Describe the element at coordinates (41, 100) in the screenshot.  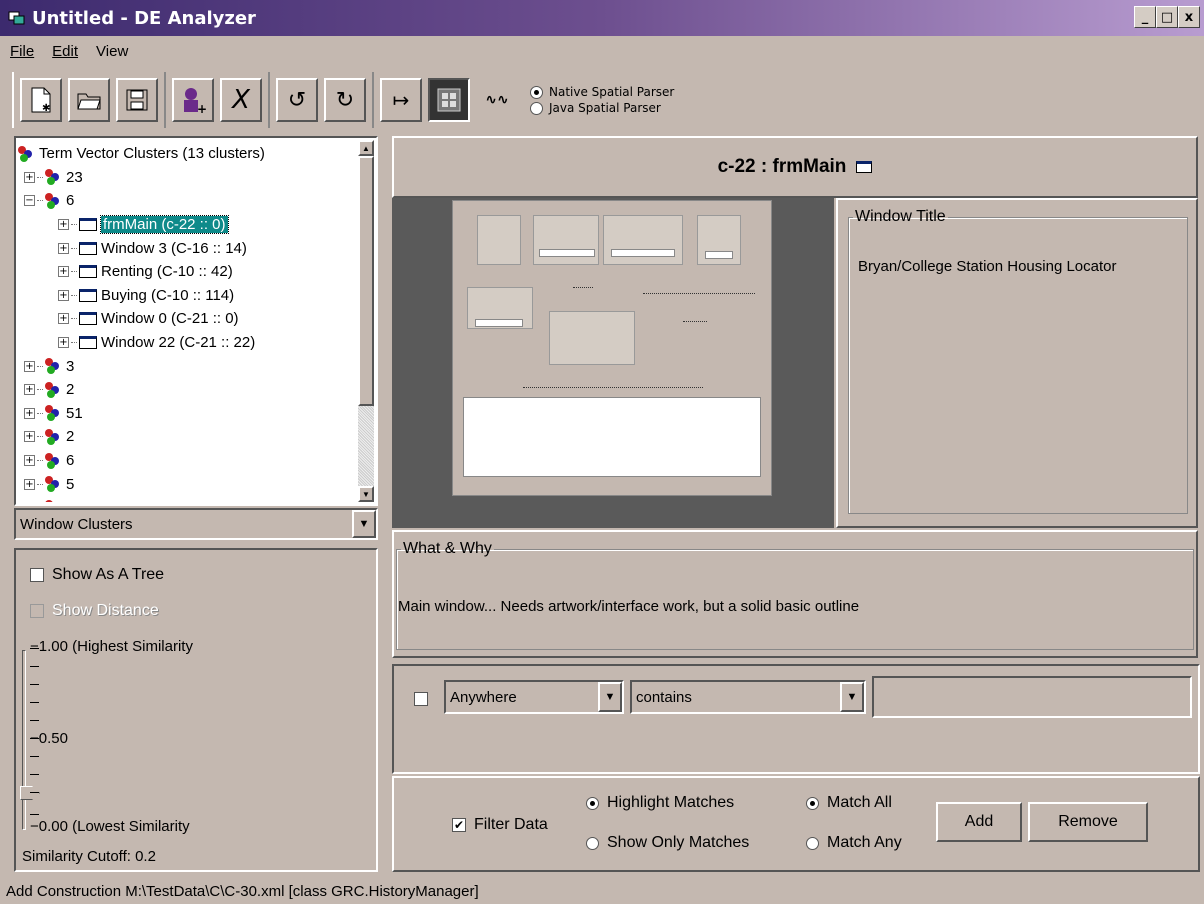
I see `new-file-button: ✱` at that location.